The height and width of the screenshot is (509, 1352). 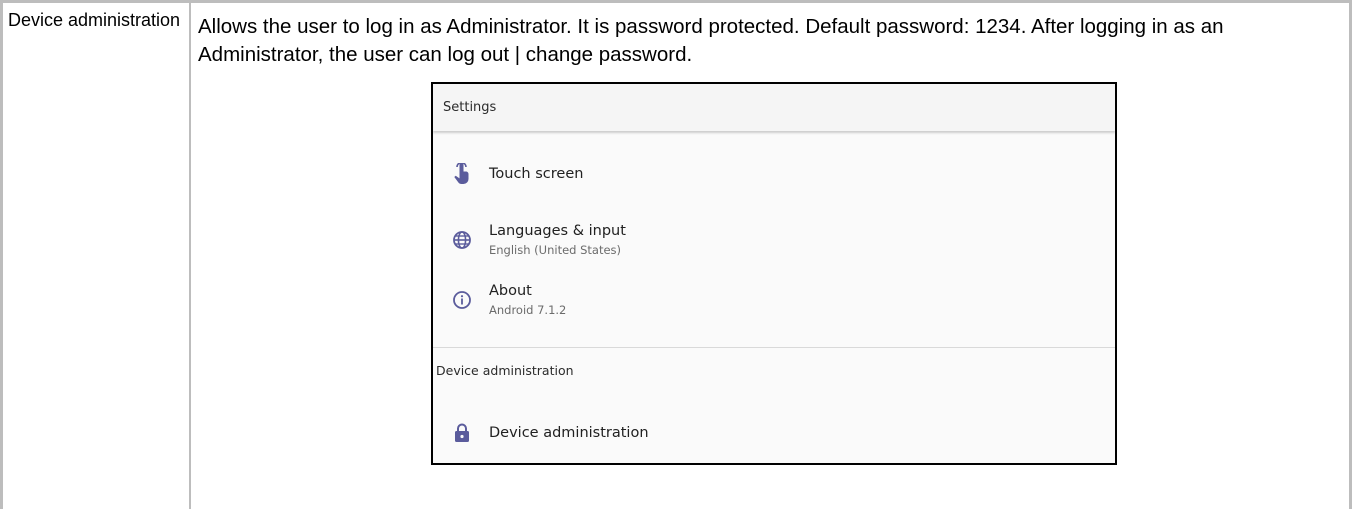 What do you see at coordinates (557, 231) in the screenshot?
I see `settings-item-title: Languages & input` at bounding box center [557, 231].